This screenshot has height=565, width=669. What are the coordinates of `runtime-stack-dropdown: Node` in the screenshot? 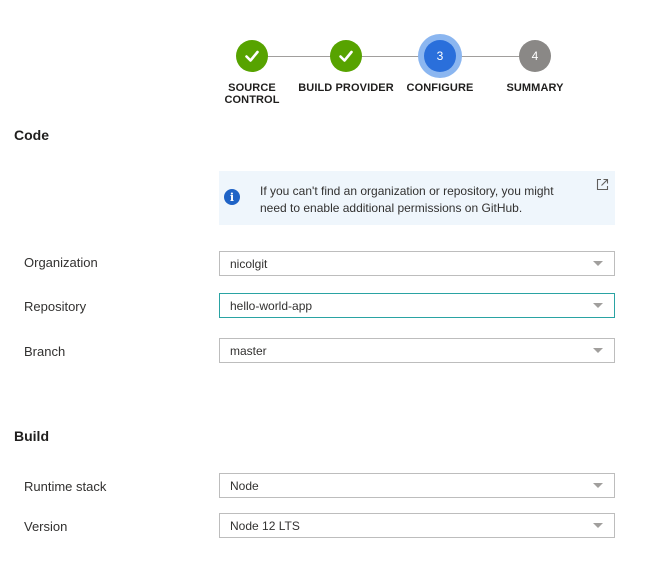 It's located at (417, 485).